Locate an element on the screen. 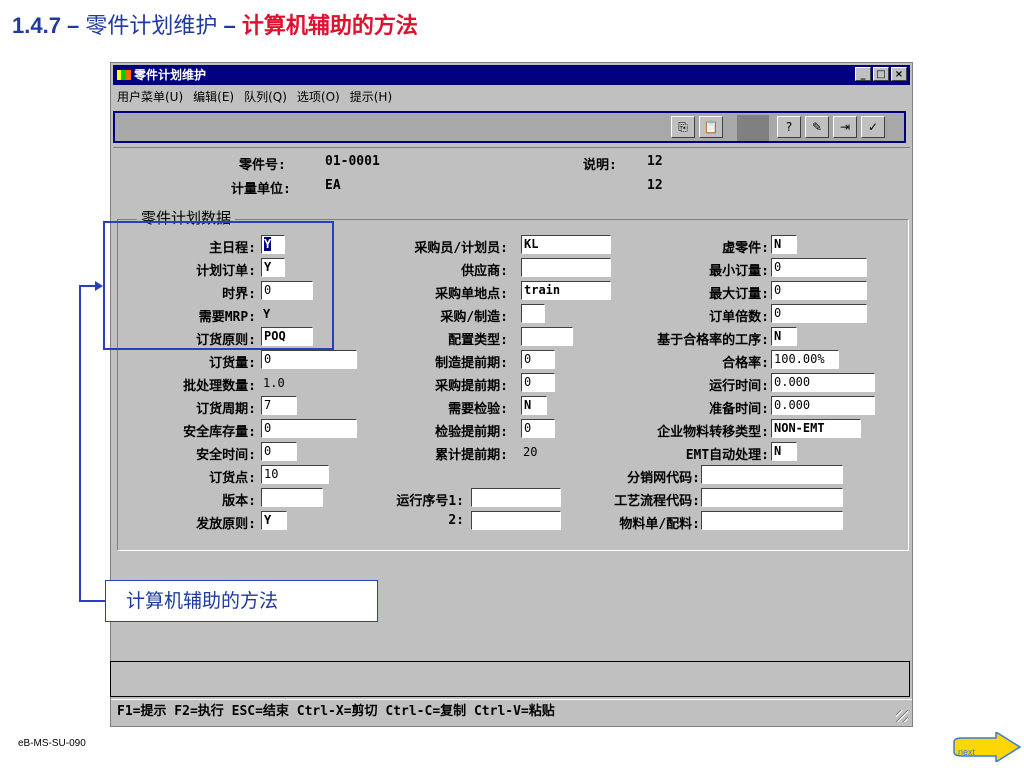  paste-icon: 📋 is located at coordinates (711, 127).